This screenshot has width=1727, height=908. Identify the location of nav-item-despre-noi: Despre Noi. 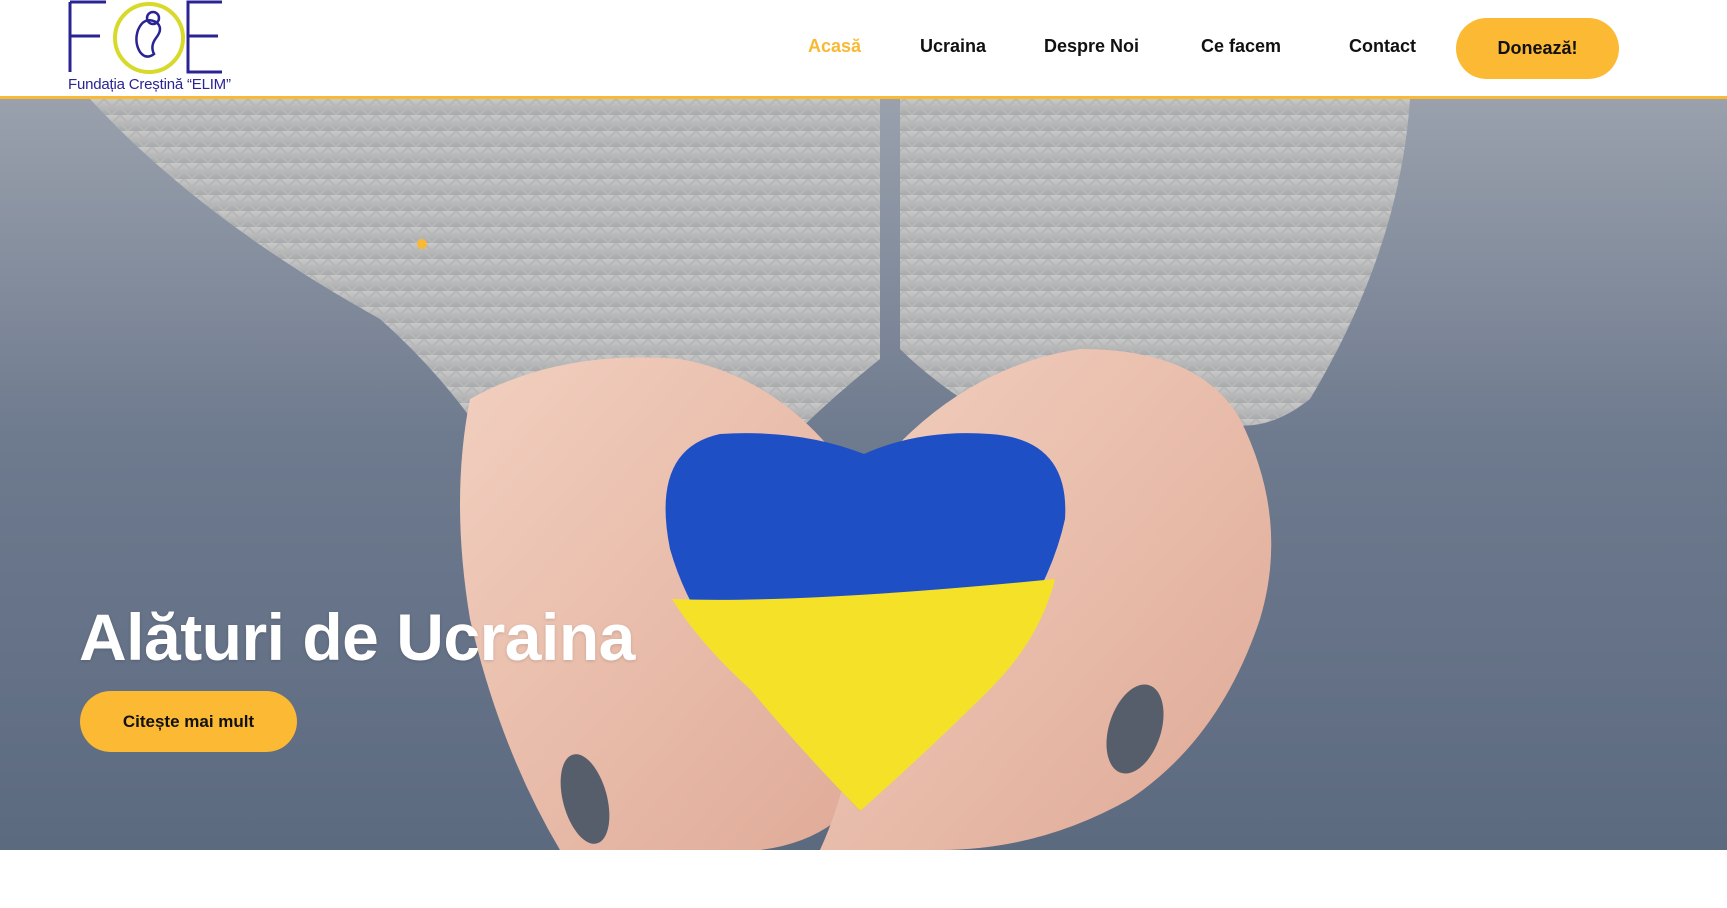
(1091, 46).